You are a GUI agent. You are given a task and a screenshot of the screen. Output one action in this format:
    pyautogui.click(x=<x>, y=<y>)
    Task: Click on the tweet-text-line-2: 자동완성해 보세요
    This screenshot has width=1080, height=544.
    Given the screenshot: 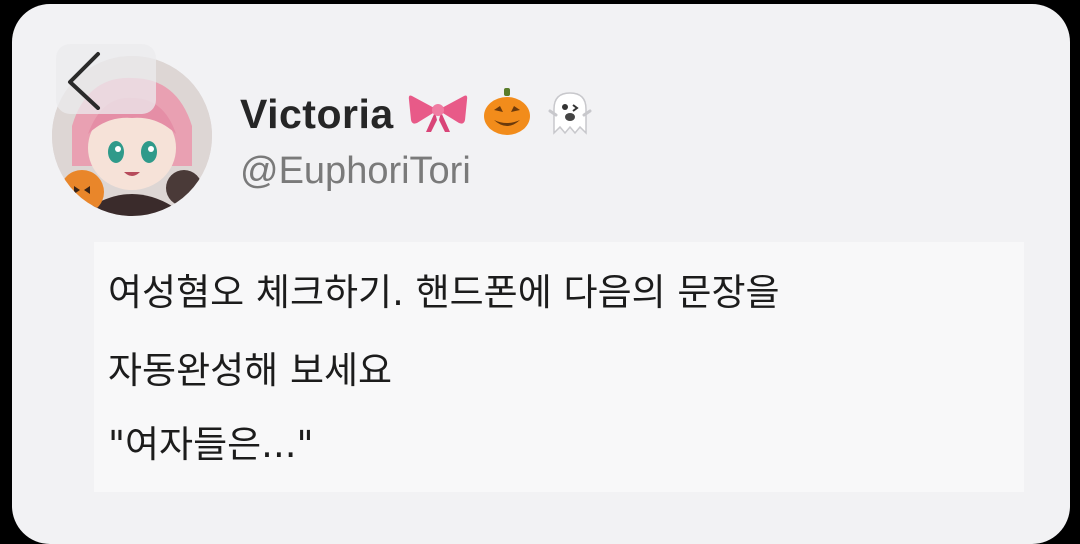 What is the action you would take?
    pyautogui.click(x=250, y=370)
    